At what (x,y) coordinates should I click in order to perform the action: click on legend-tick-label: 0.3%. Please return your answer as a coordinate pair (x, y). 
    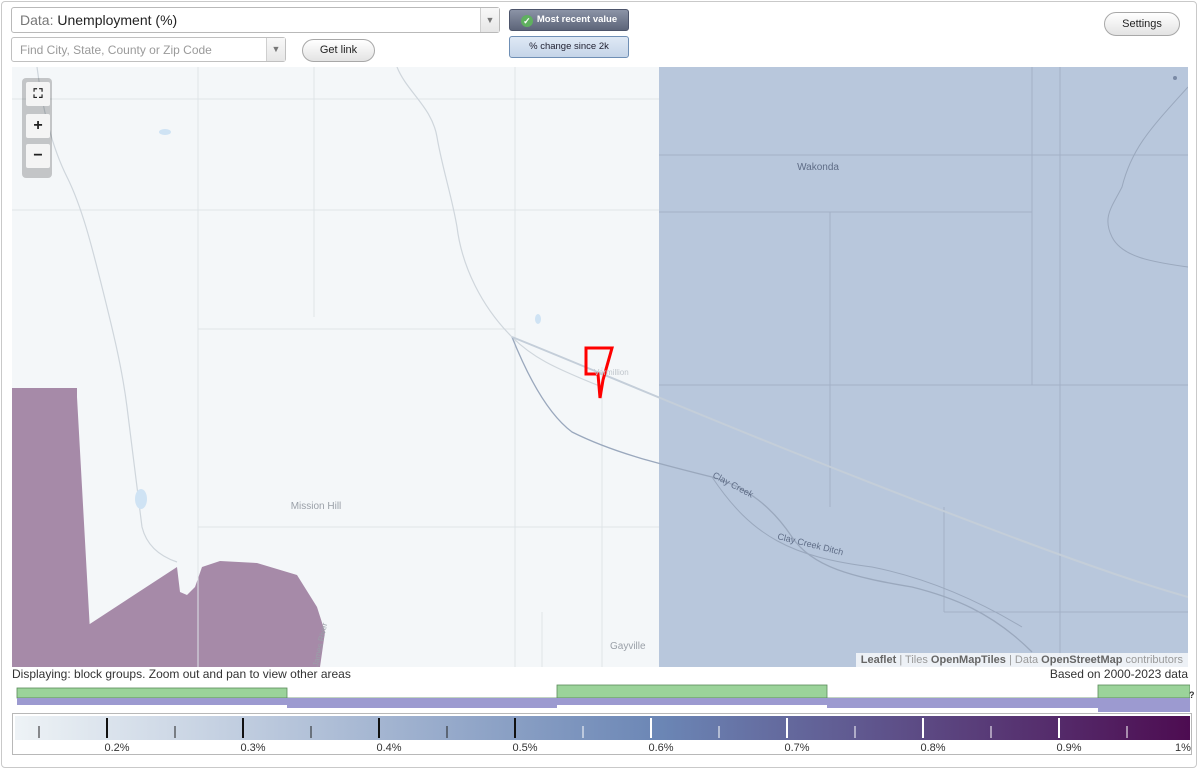
    Looking at the image, I should click on (252, 748).